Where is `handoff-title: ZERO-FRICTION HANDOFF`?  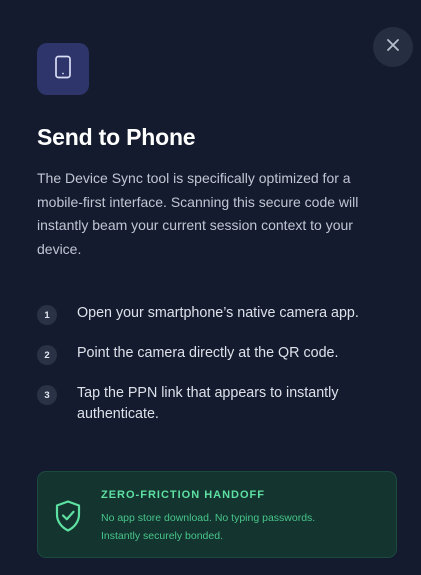
handoff-title: ZERO-FRICTION HANDOFF is located at coordinates (183, 495).